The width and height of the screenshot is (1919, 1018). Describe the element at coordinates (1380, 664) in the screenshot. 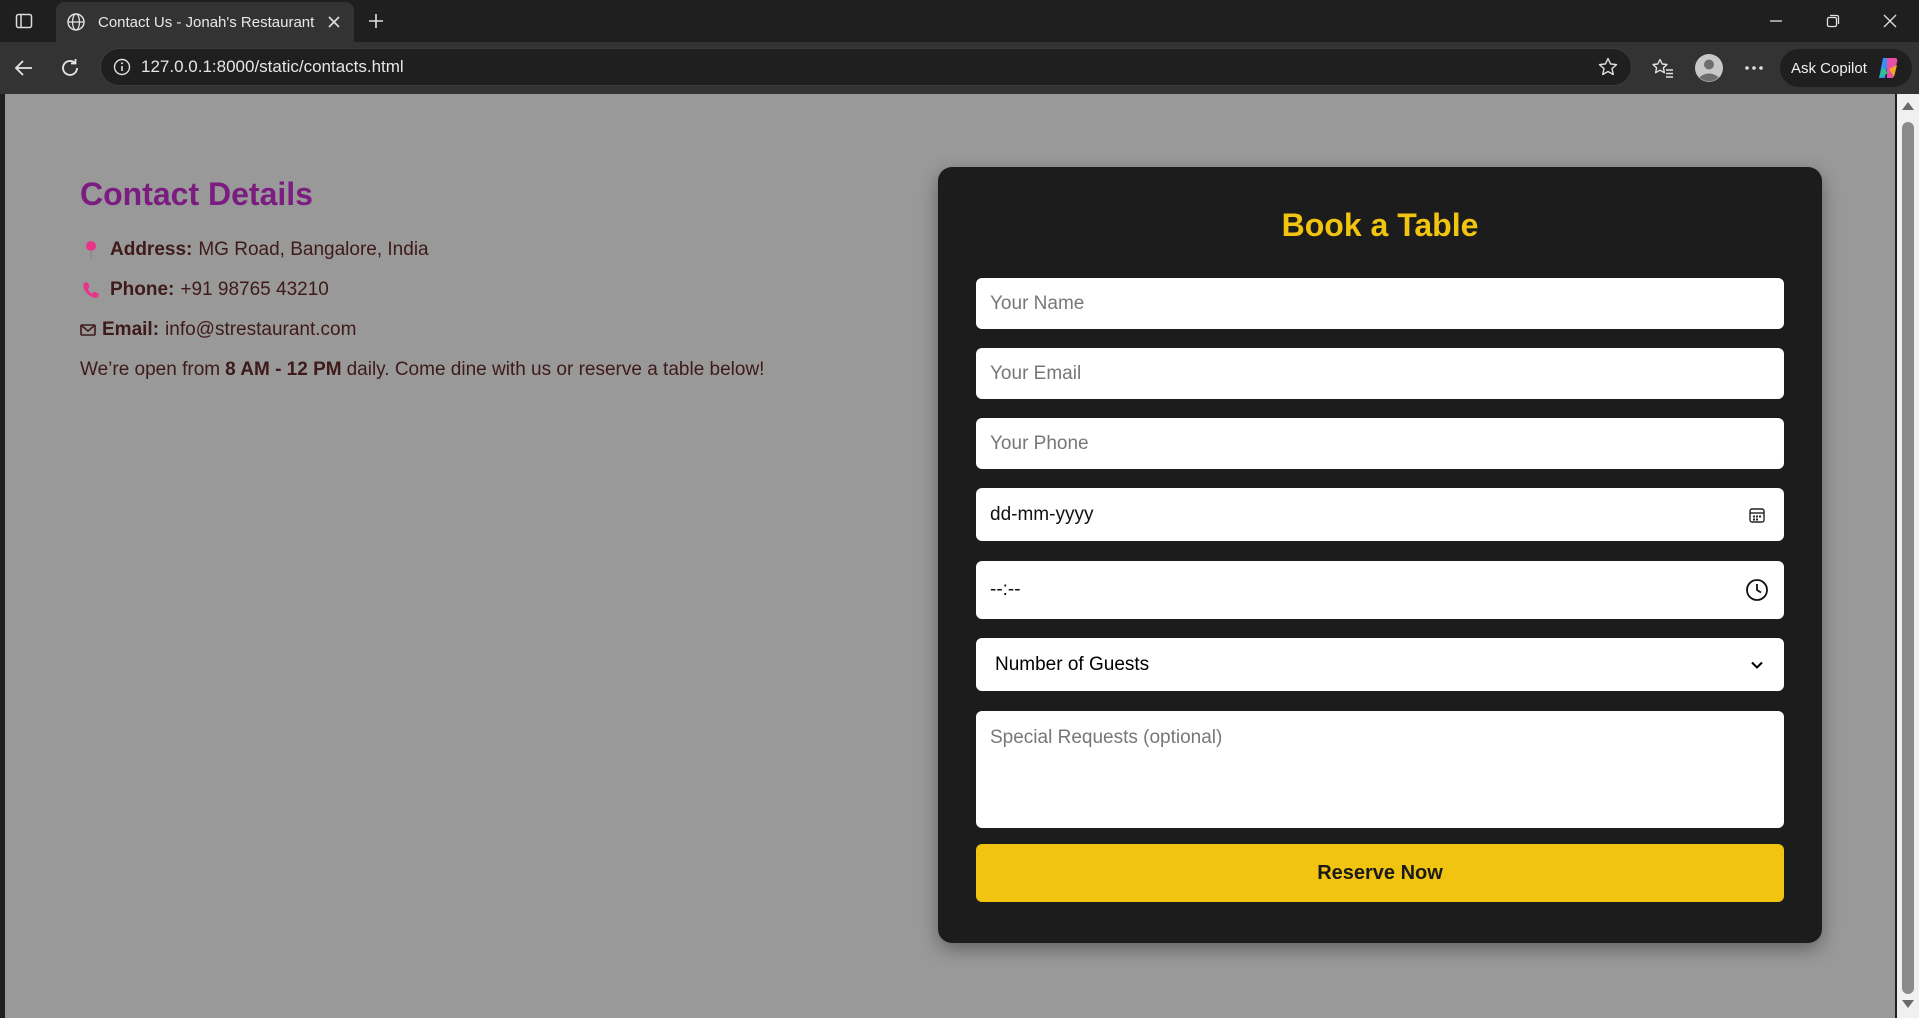

I see `guests-select: Number of Guests` at that location.